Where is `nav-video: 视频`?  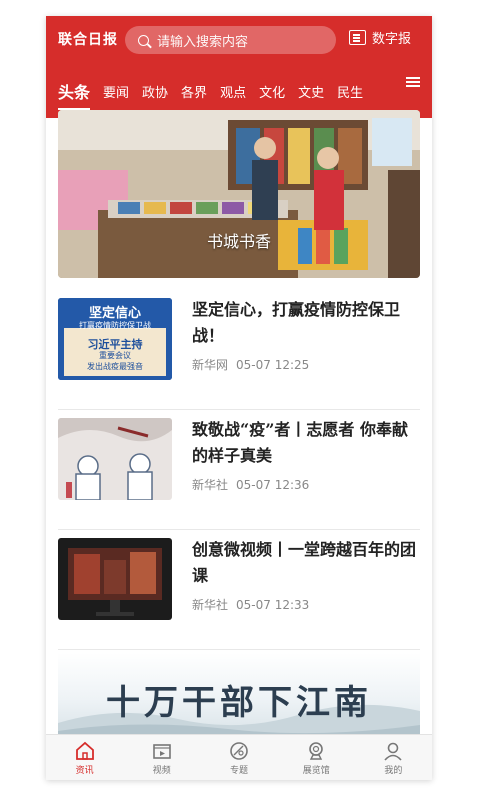 nav-video: 视频 is located at coordinates (161, 757).